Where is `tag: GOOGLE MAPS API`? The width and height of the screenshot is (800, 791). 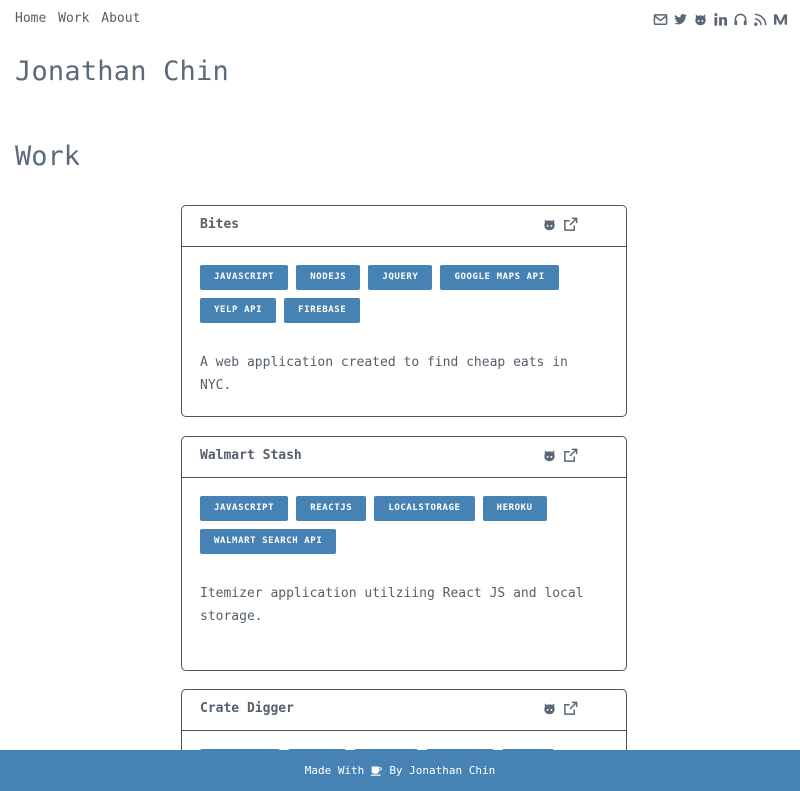
tag: GOOGLE MAPS API is located at coordinates (499, 277).